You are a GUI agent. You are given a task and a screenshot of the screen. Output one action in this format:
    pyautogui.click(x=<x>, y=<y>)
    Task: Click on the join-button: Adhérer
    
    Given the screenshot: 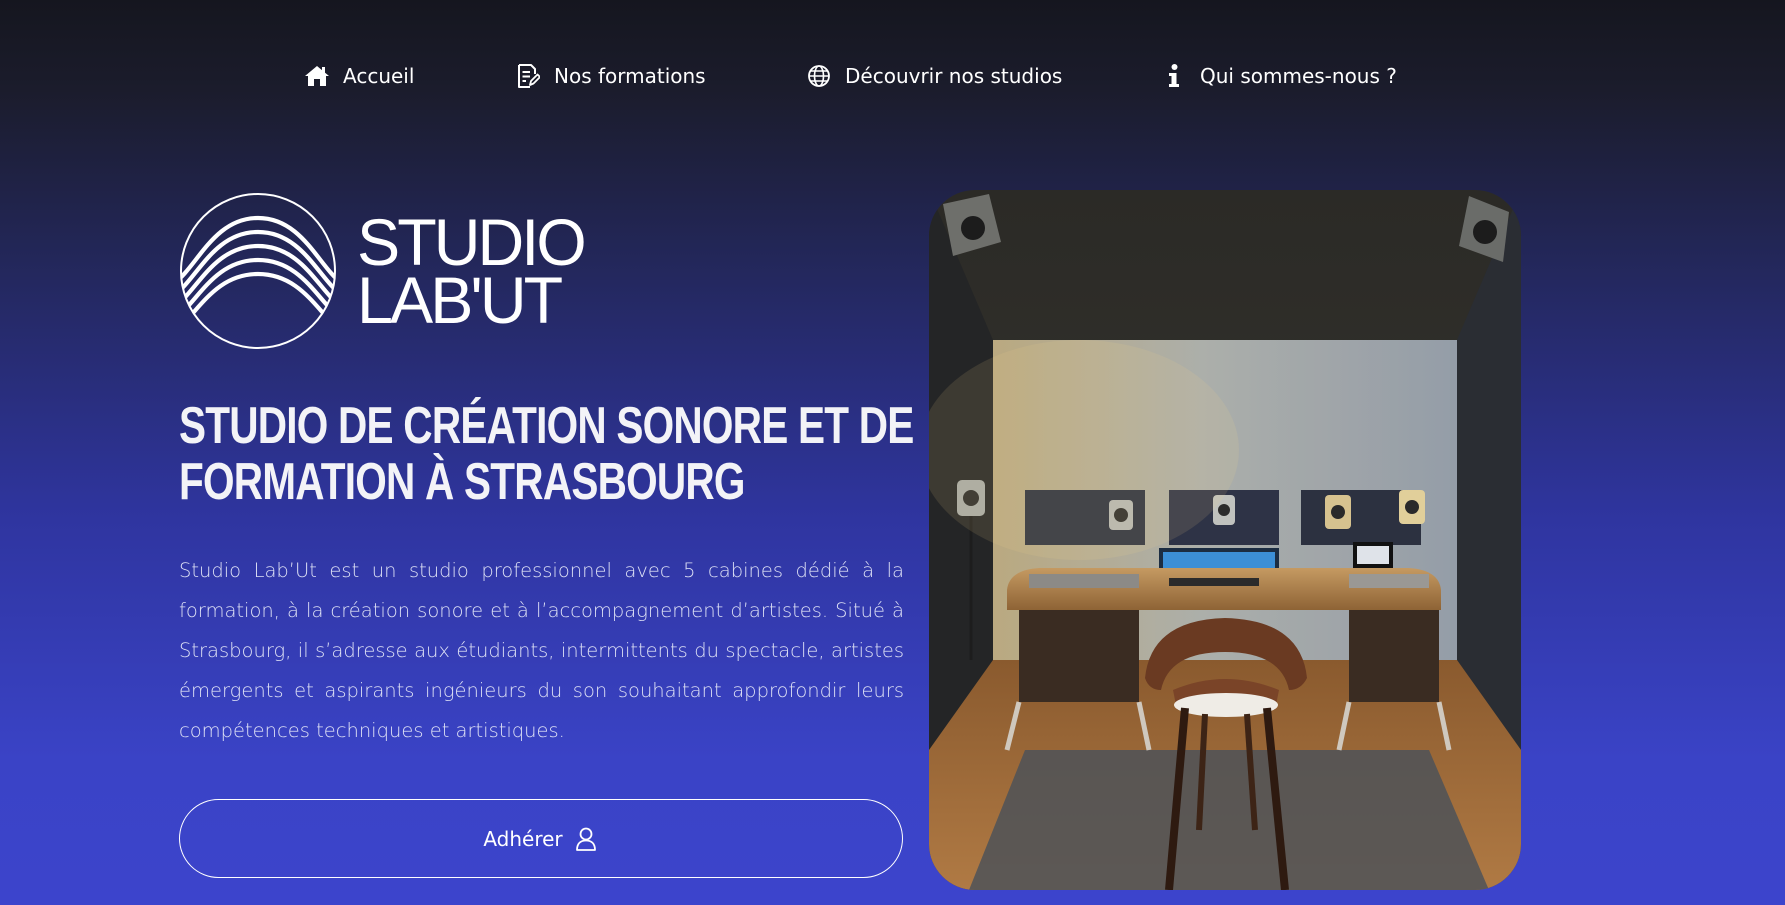 What is the action you would take?
    pyautogui.click(x=541, y=838)
    